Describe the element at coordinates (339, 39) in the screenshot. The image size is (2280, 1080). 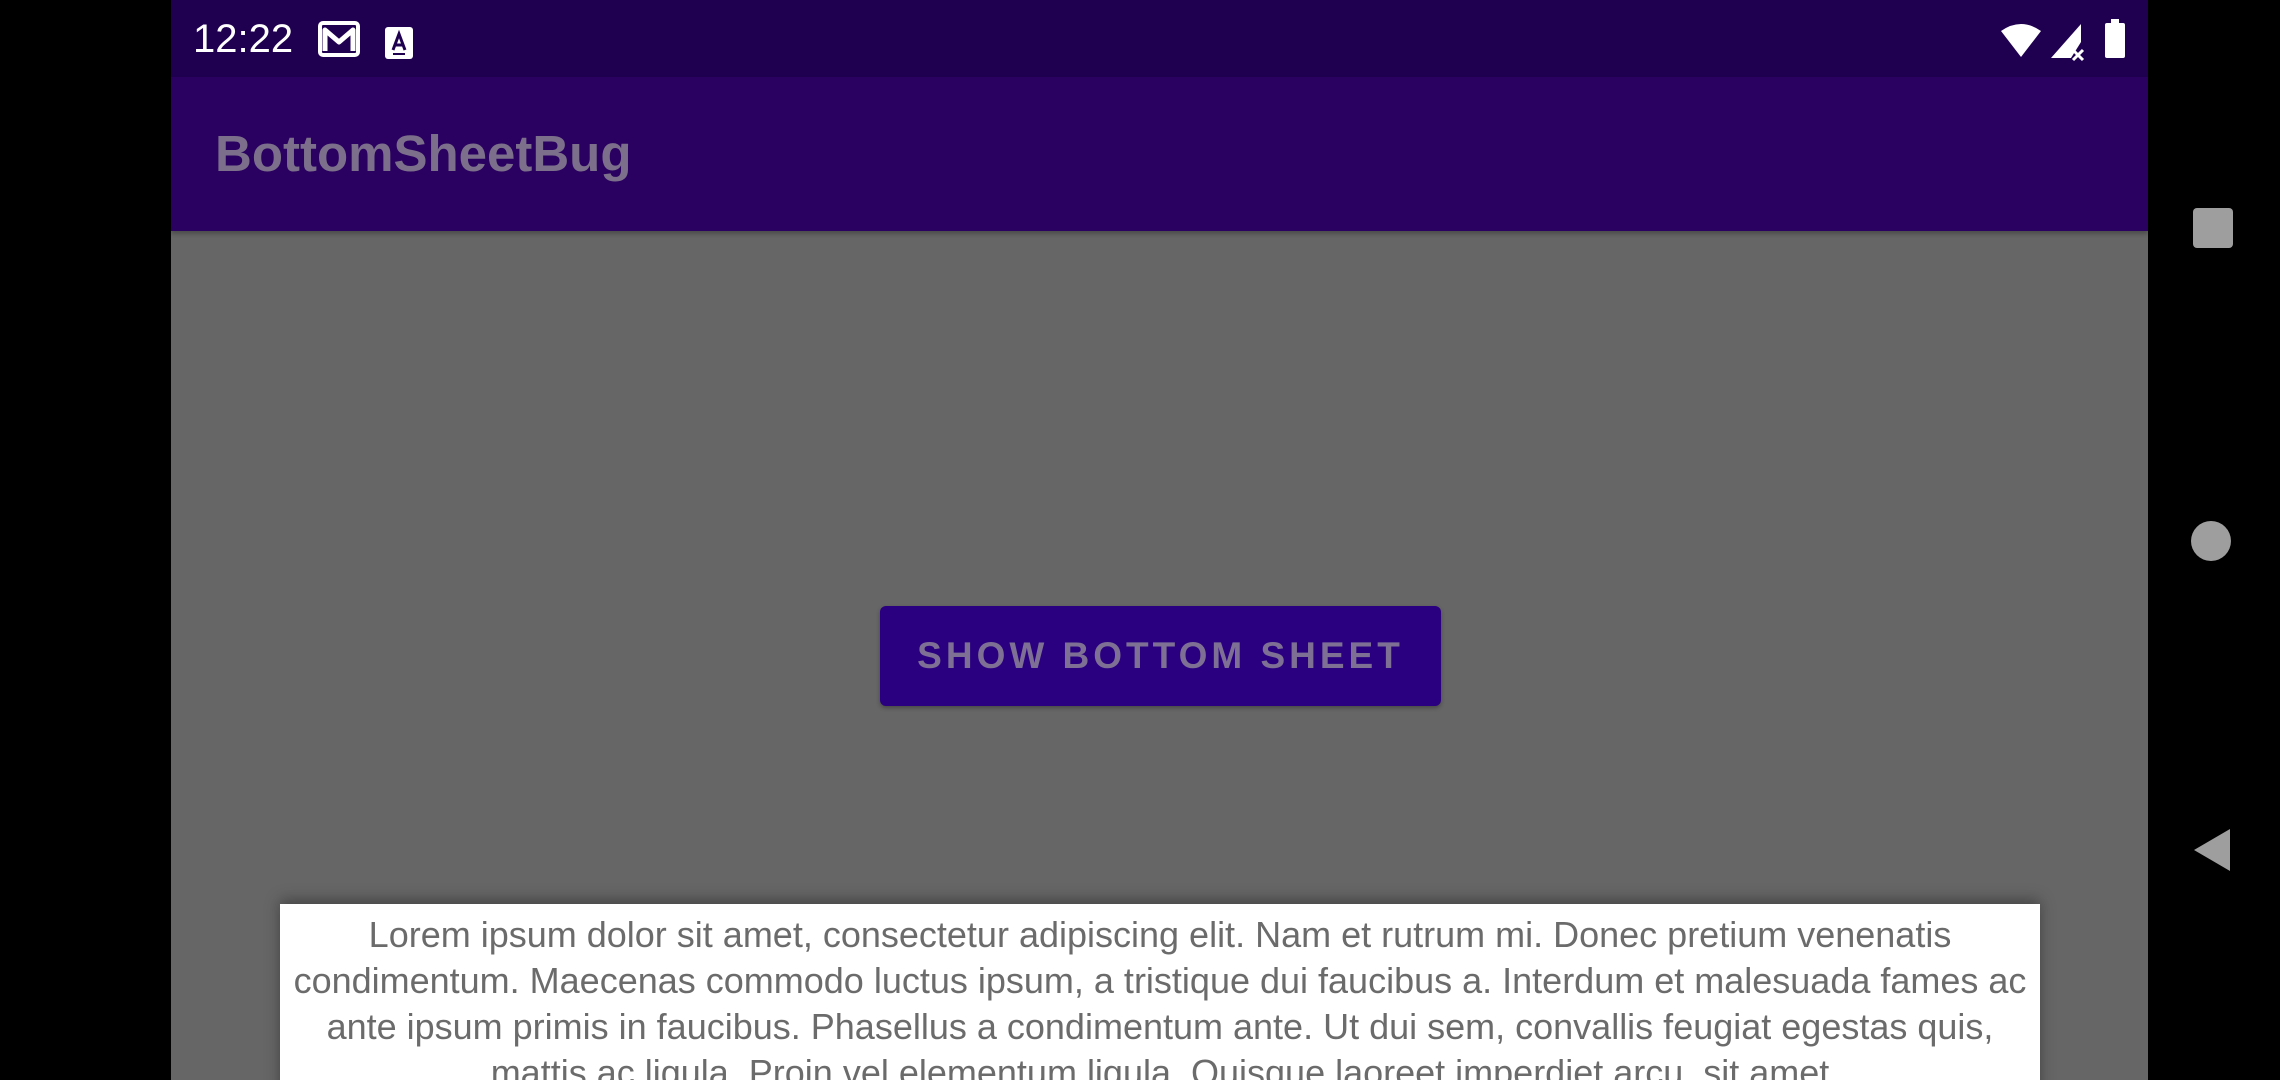
I see `gmail-icon` at that location.